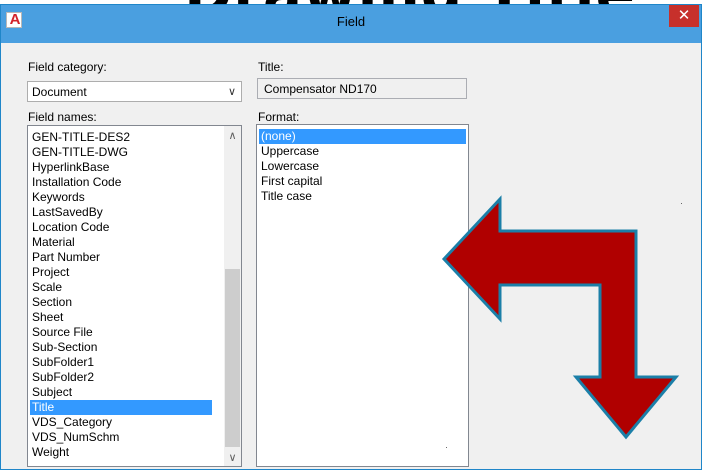 The image size is (702, 470). I want to click on list-item: SubFolder2, so click(121, 377).